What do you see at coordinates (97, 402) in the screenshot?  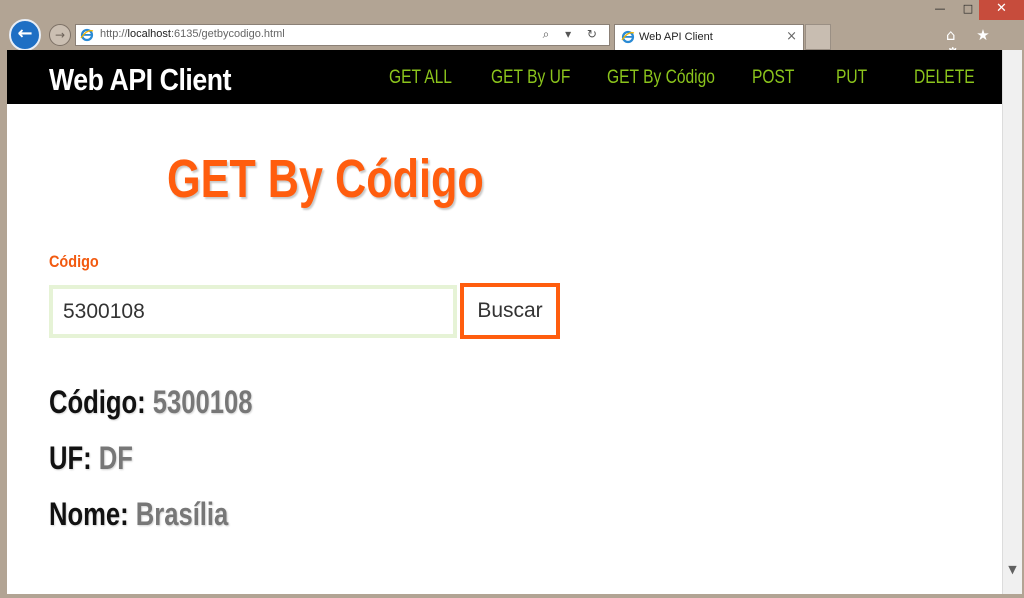 I see `result-key: Código:` at bounding box center [97, 402].